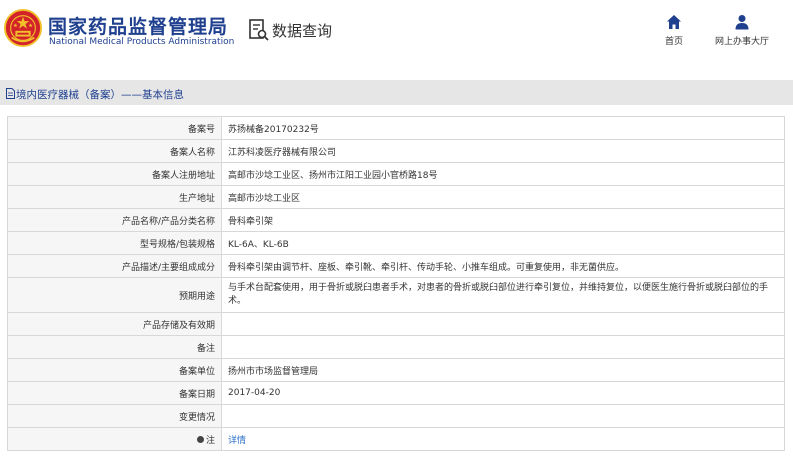  I want to click on document-icon, so click(10, 93).